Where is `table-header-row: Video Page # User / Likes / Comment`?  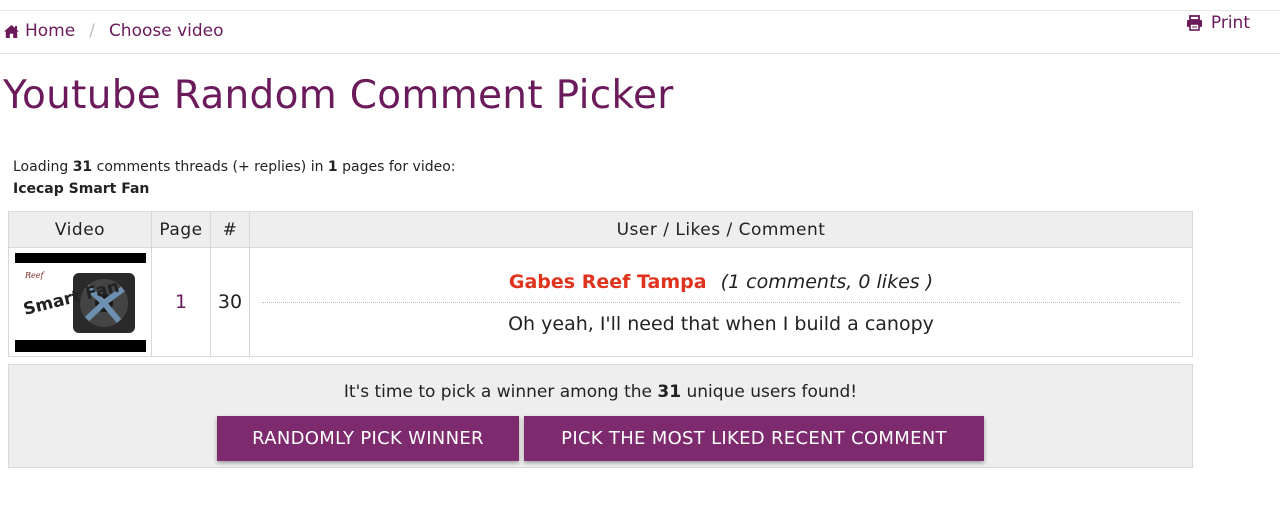
table-header-row: Video Page # User / Likes / Comment is located at coordinates (600, 229).